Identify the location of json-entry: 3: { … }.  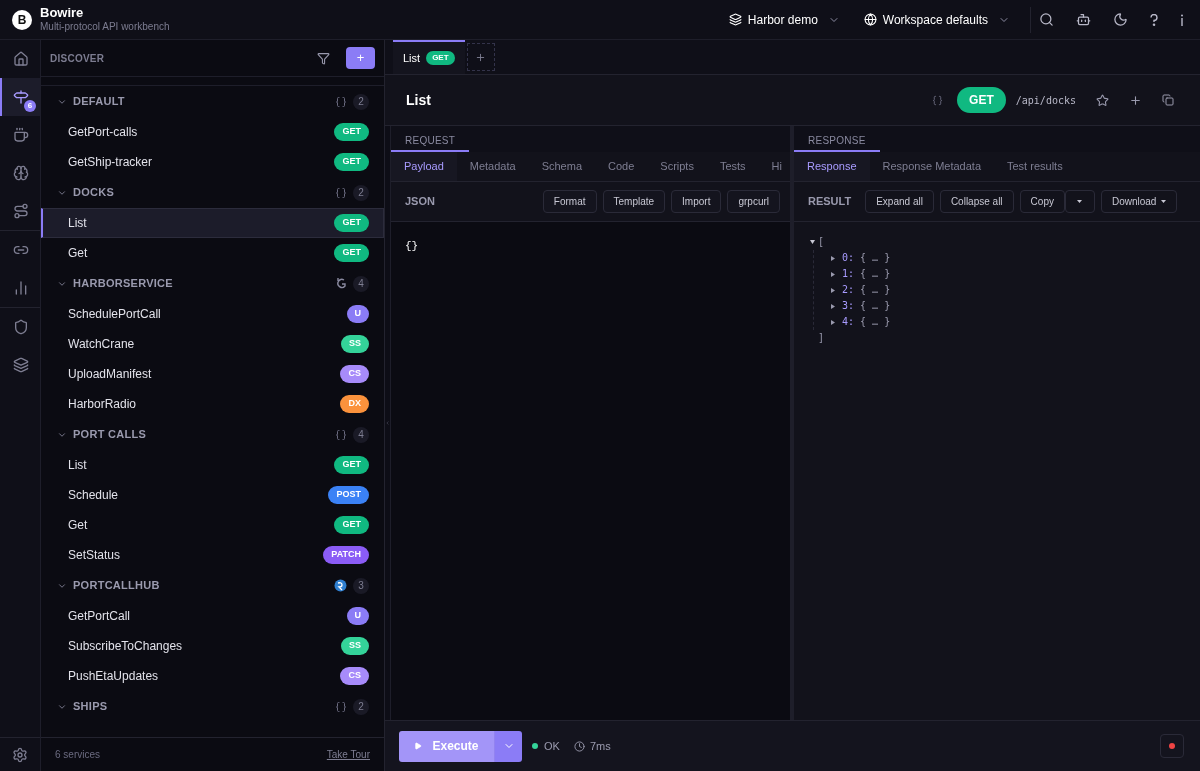
(866, 306).